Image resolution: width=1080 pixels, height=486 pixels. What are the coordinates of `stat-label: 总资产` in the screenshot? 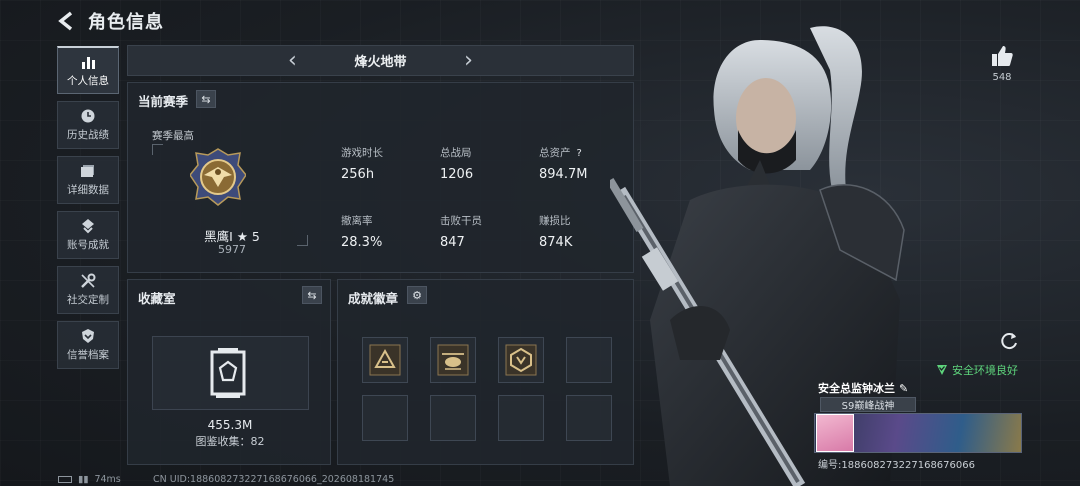 It's located at (555, 153).